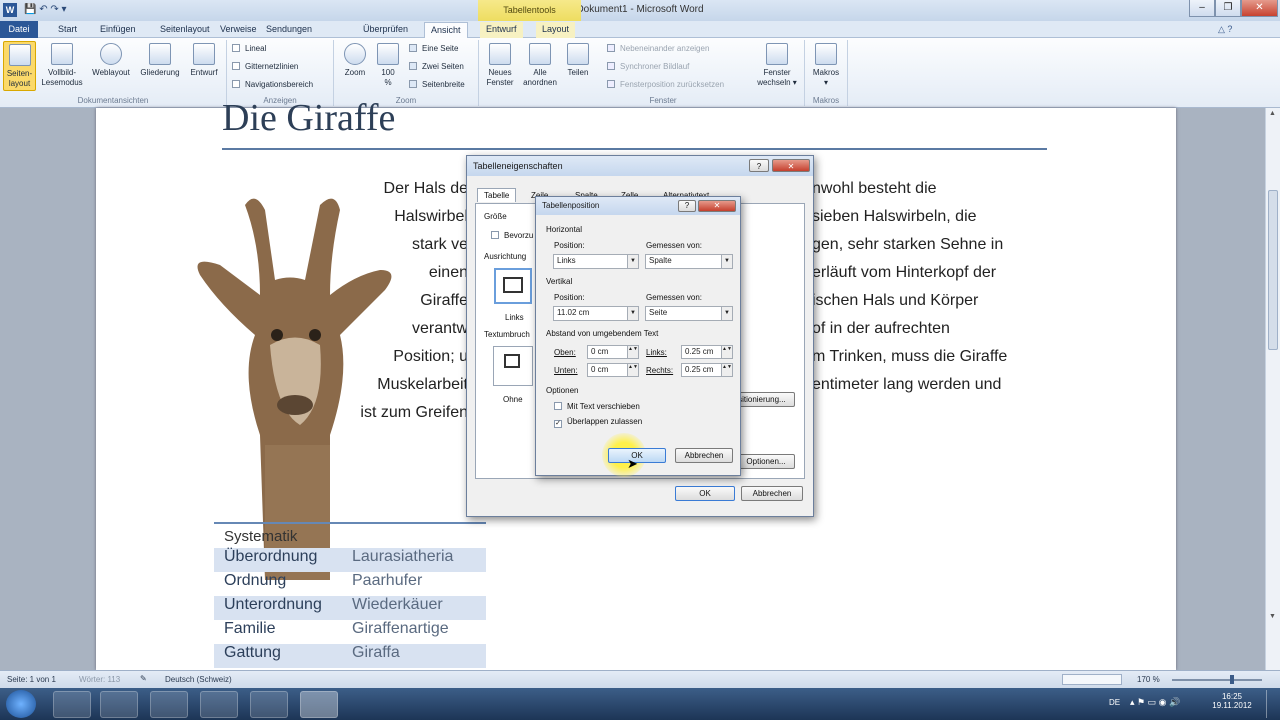 The width and height of the screenshot is (1280, 720). I want to click on position-help-button: ?, so click(687, 206).